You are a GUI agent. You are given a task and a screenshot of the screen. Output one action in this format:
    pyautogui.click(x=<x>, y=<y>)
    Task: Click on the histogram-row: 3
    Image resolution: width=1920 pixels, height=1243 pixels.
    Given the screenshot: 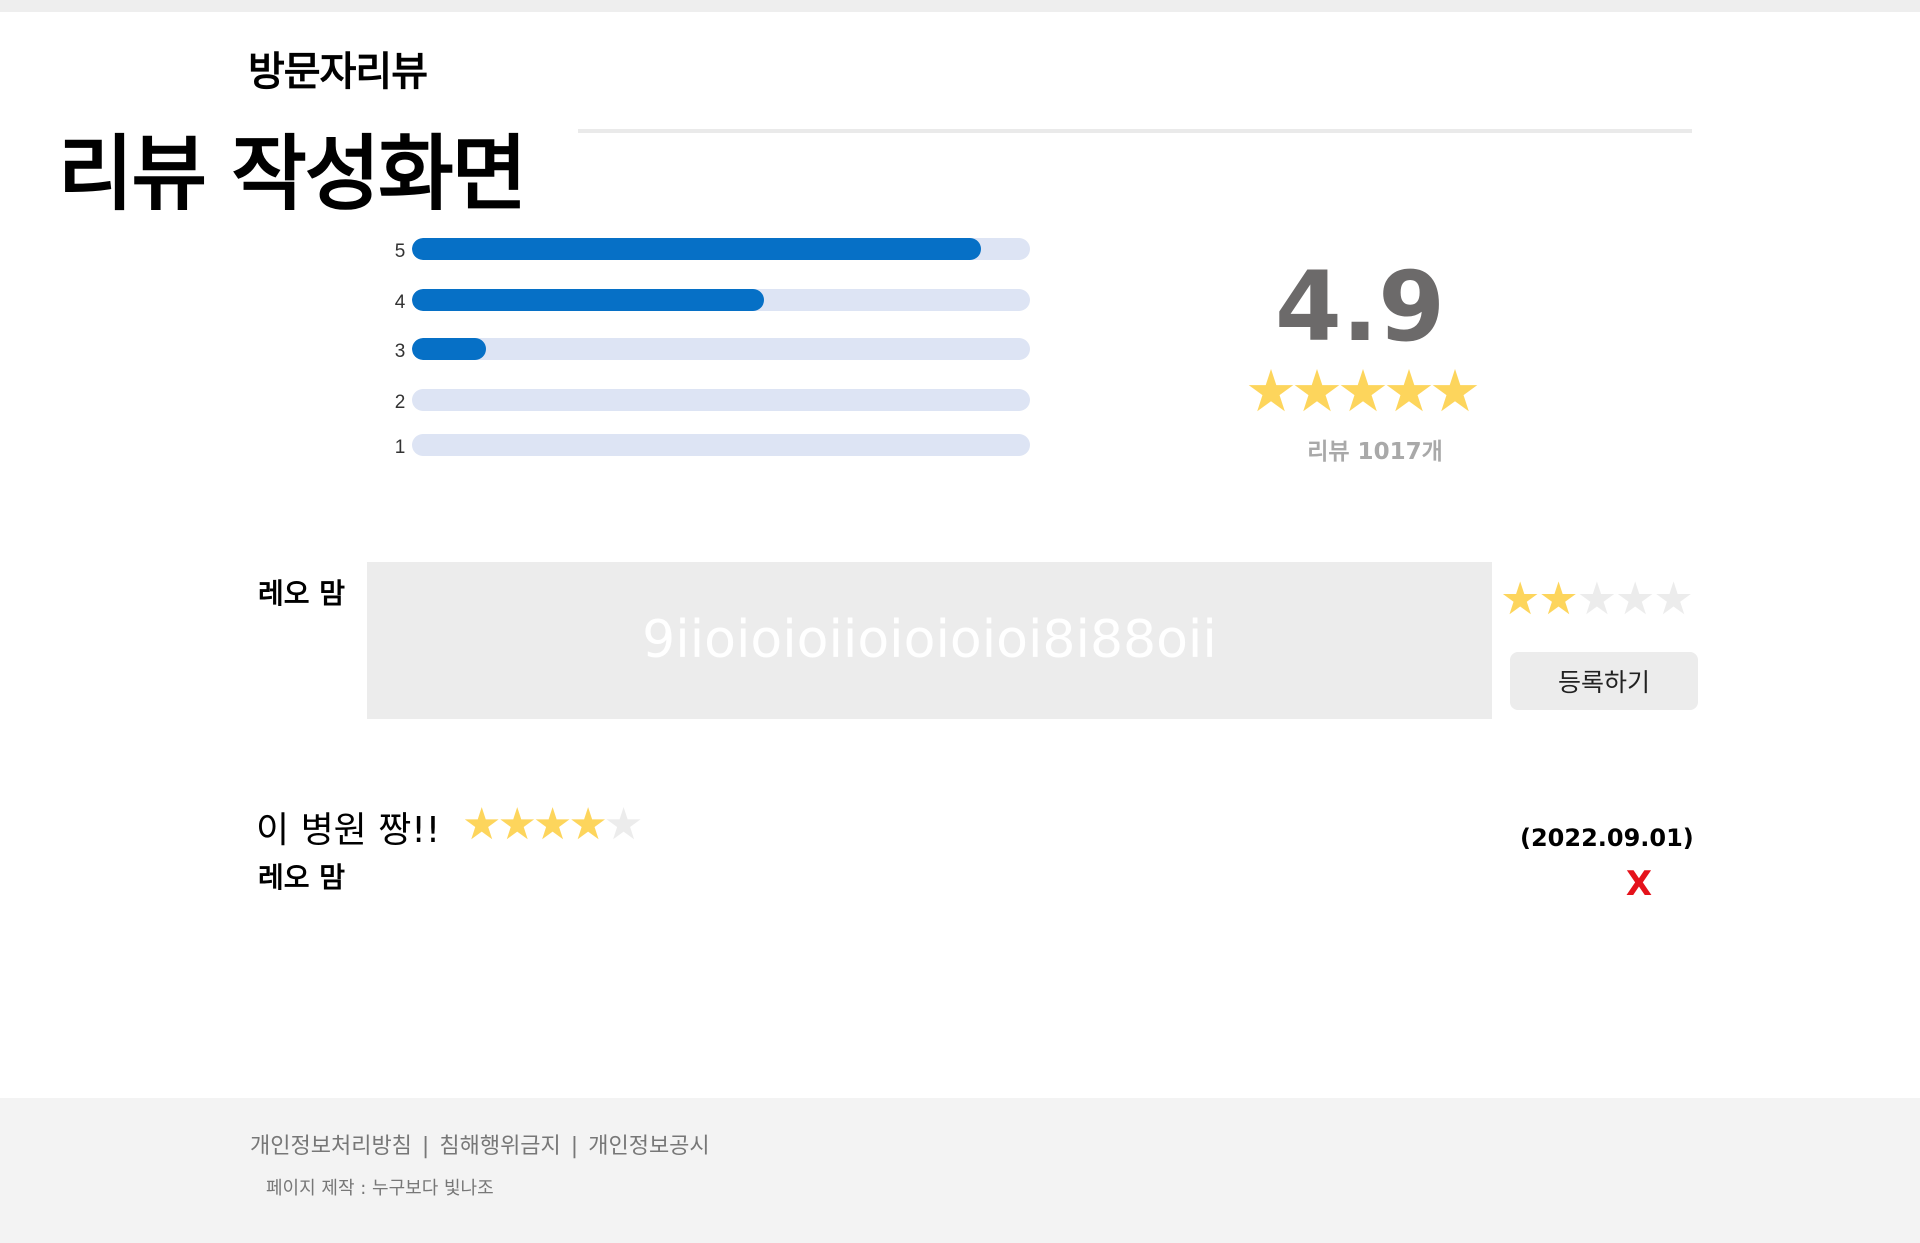 What is the action you would take?
    pyautogui.click(x=710, y=350)
    